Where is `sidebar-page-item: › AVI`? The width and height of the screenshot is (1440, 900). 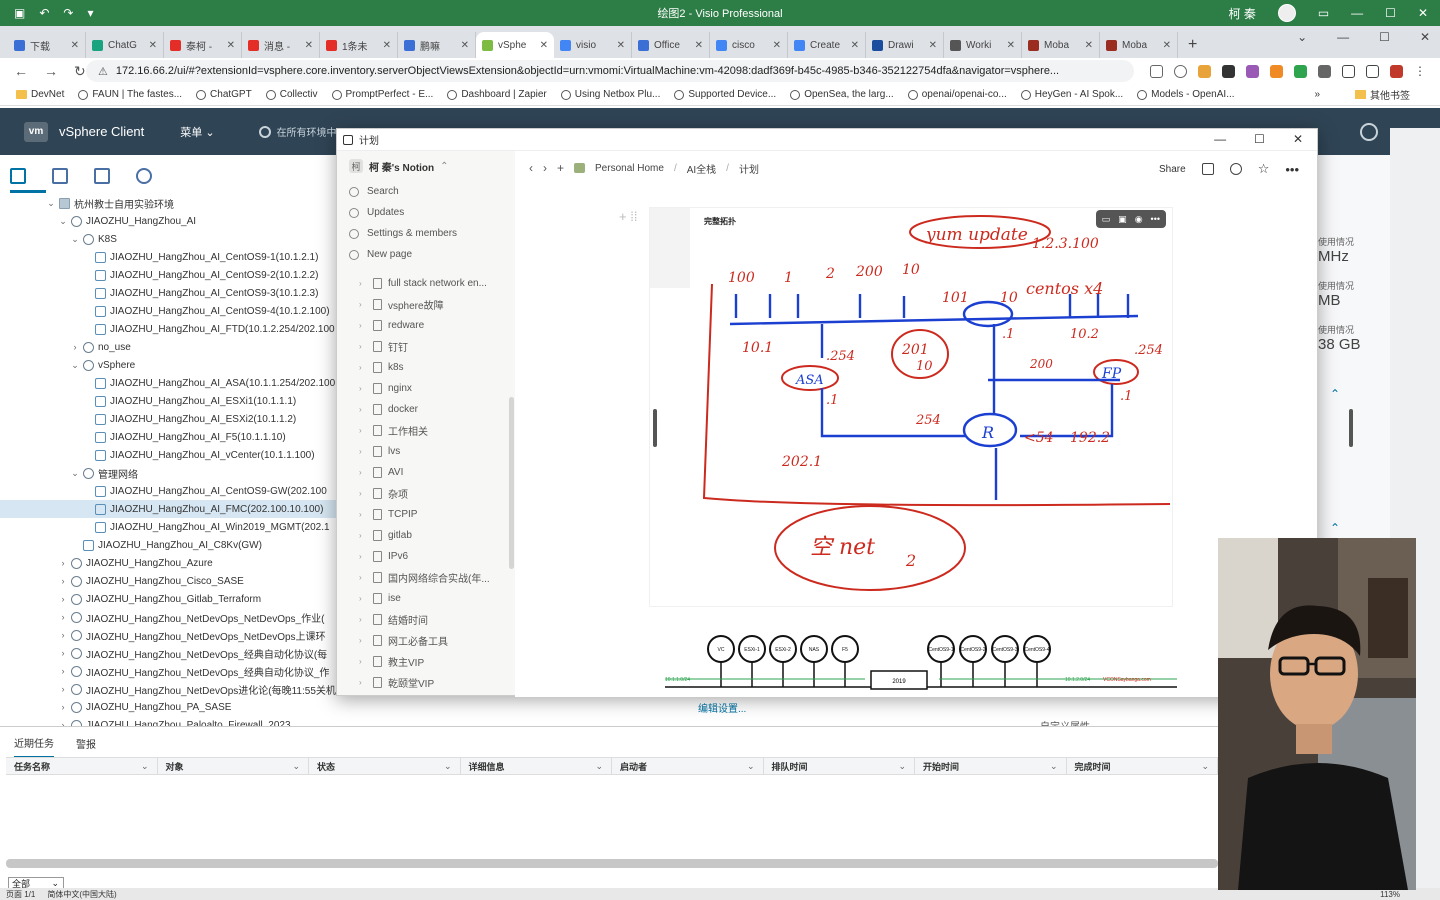
sidebar-page-item: › AVI is located at coordinates (426, 472).